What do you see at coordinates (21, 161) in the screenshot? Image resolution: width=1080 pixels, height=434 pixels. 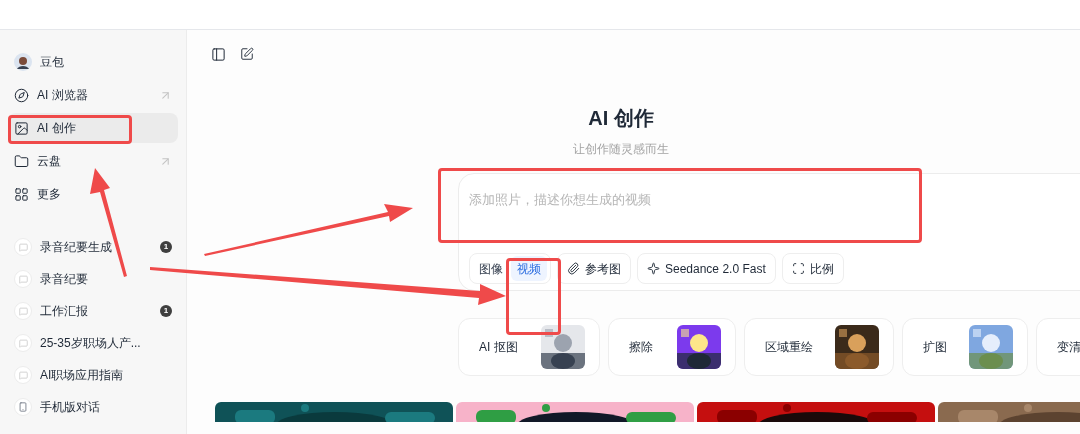 I see `folder-icon` at bounding box center [21, 161].